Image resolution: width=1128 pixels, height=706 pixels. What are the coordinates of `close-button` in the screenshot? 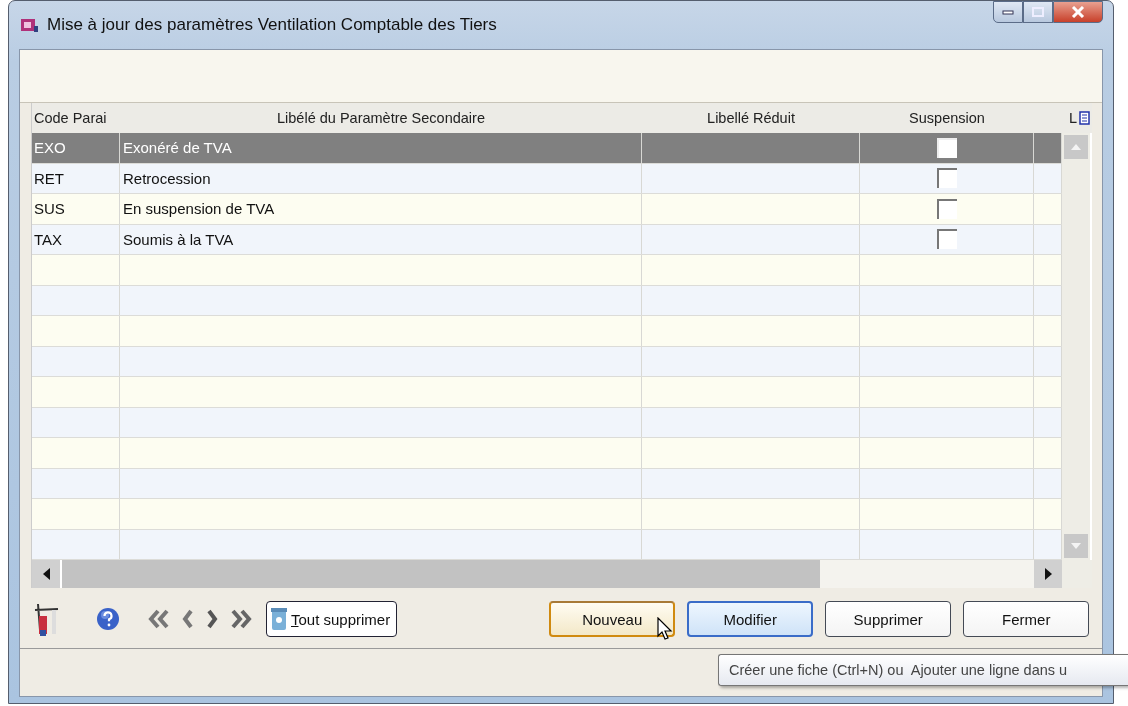 It's located at (1078, 12).